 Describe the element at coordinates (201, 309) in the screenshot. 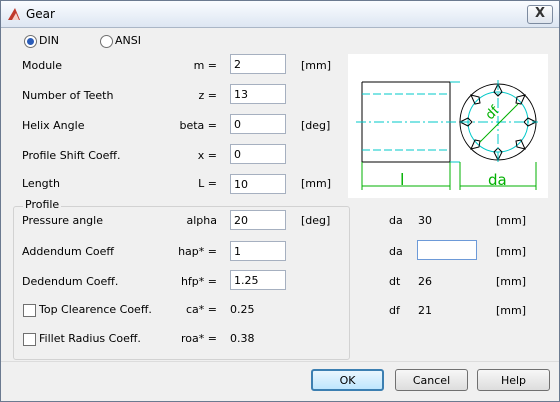

I see `top-clearance-symbol: ca* =` at that location.